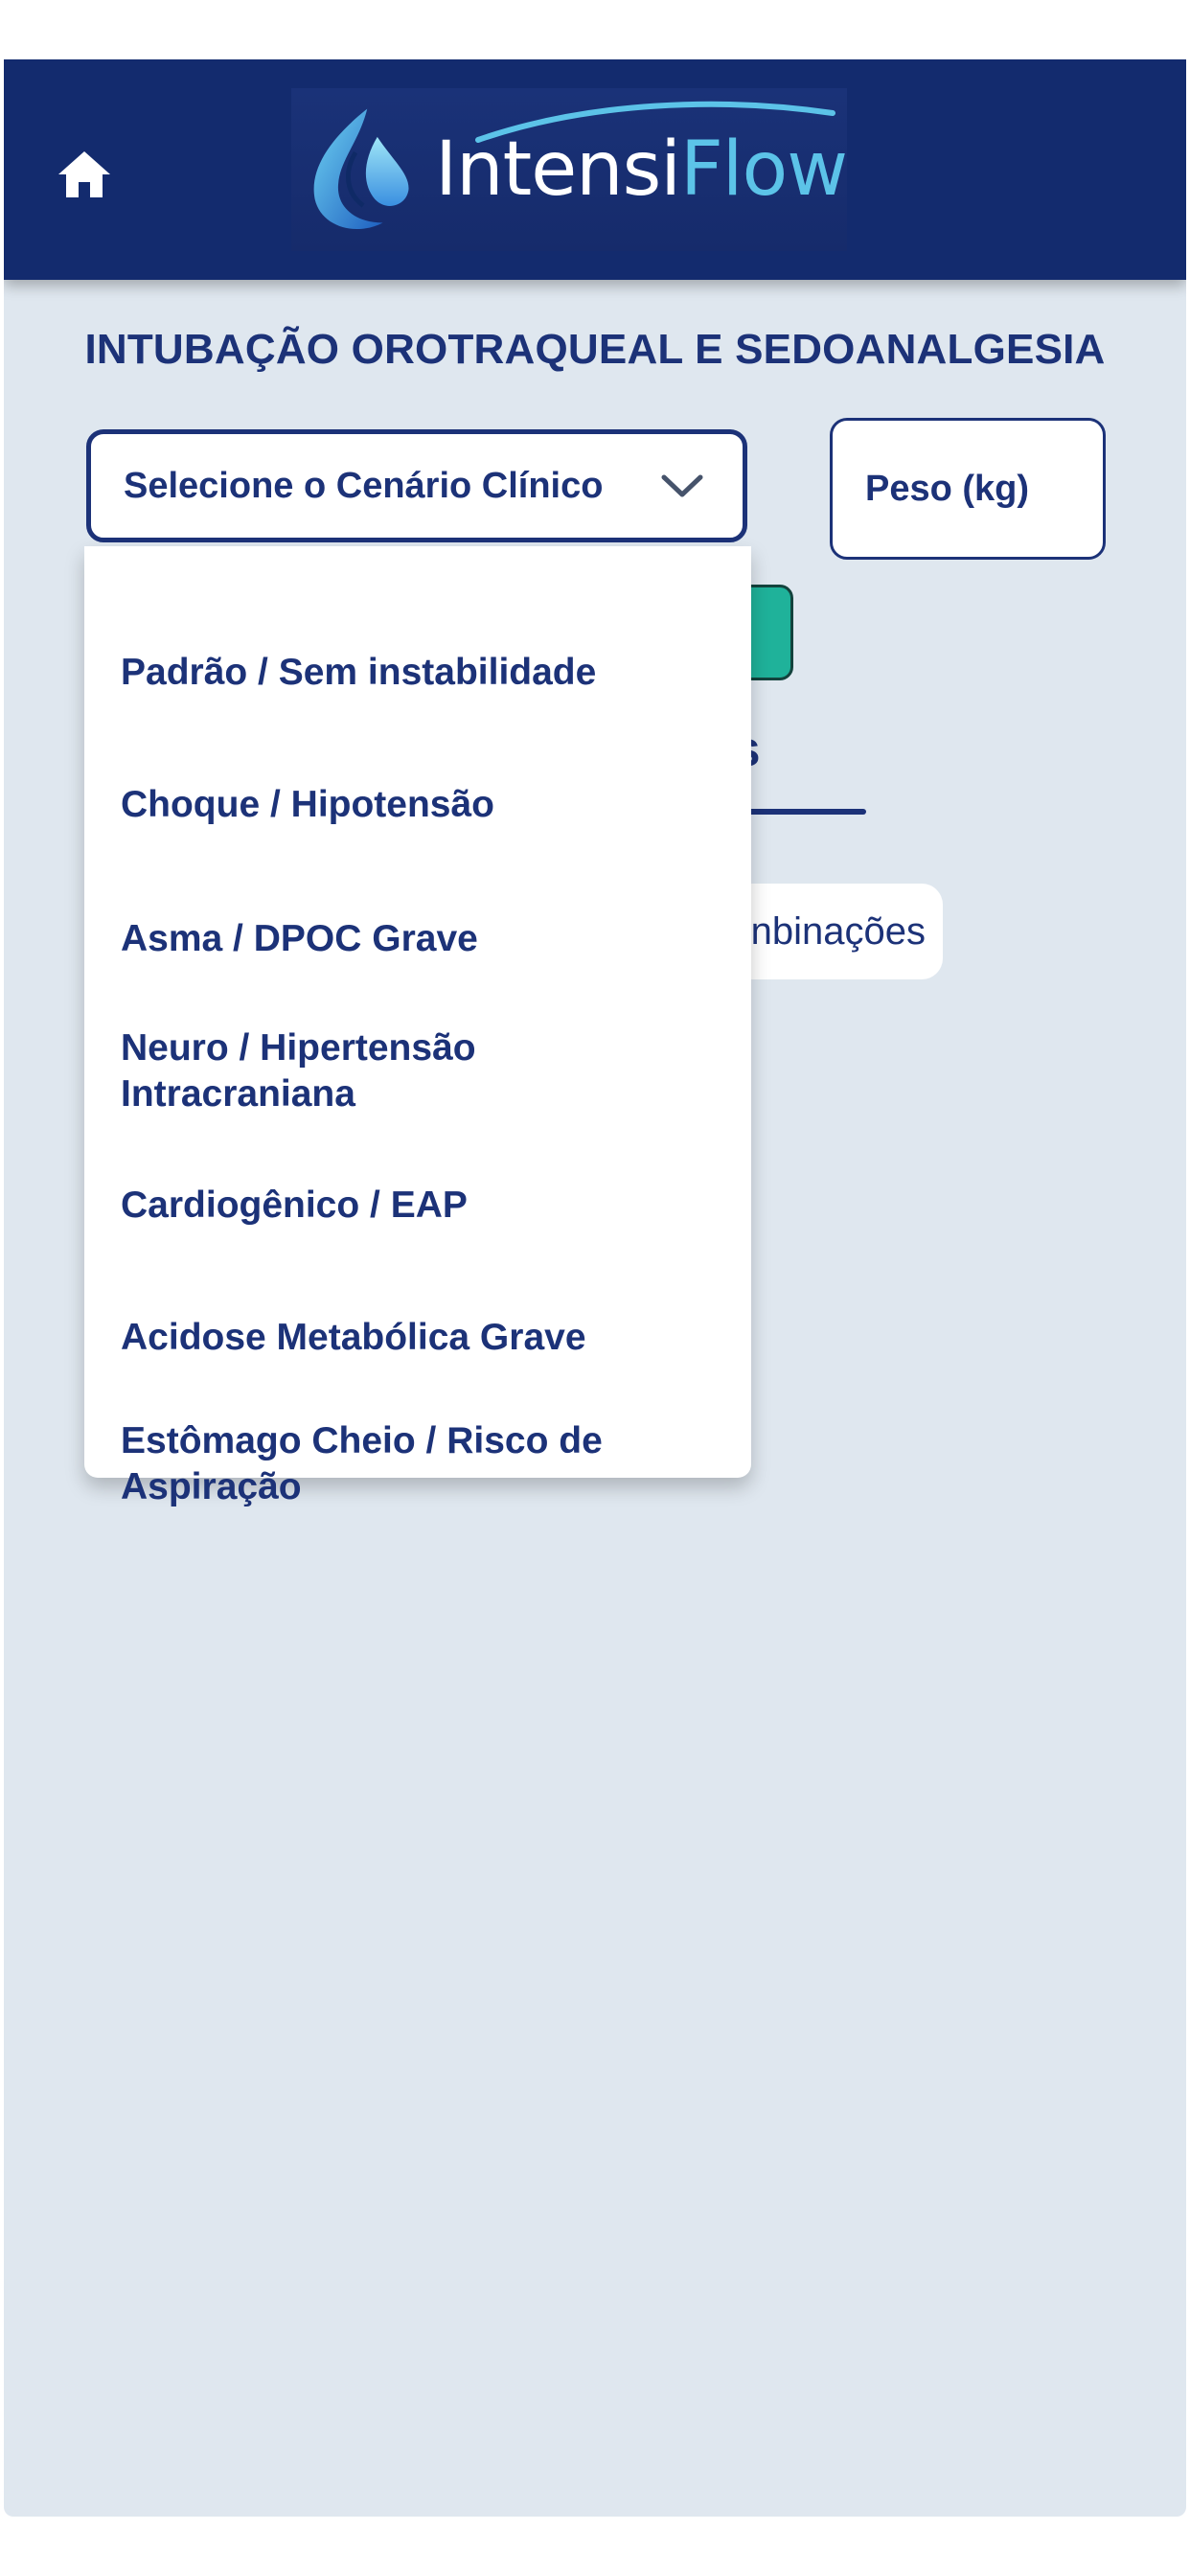 The image size is (1190, 2576). Describe the element at coordinates (361, 168) in the screenshot. I see `flame-drop-logo-mark` at that location.